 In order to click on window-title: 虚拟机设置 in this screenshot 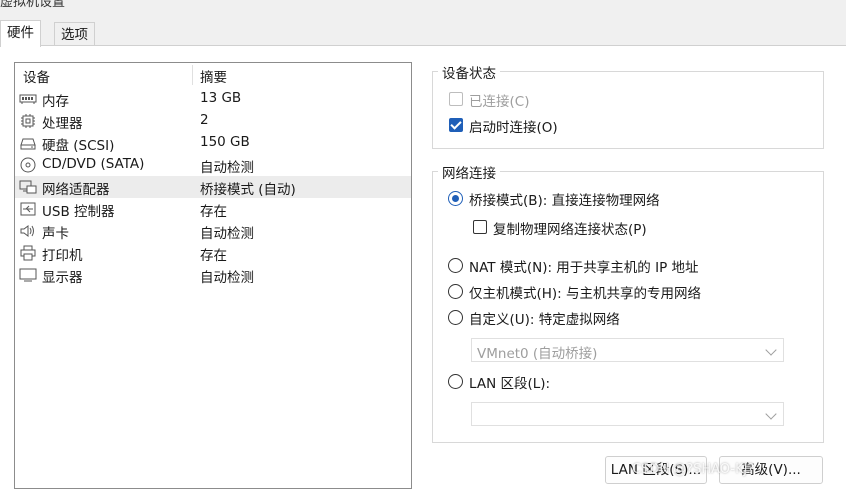, I will do `click(423, 6)`.